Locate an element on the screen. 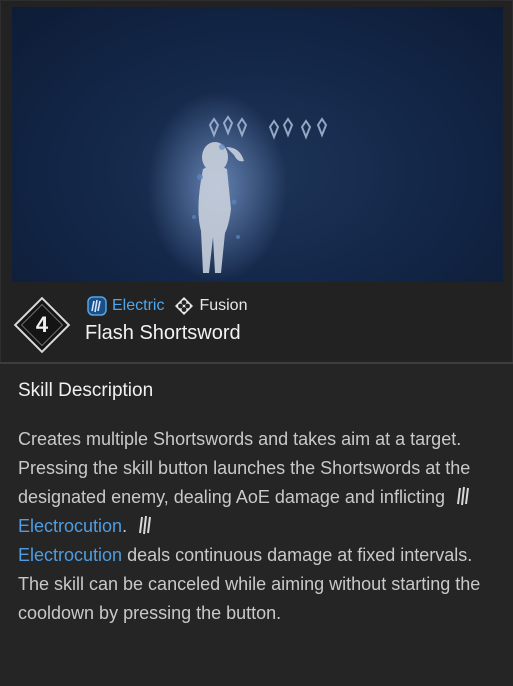 The width and height of the screenshot is (513, 686). tag-fusion-label: Fusion is located at coordinates (223, 305).